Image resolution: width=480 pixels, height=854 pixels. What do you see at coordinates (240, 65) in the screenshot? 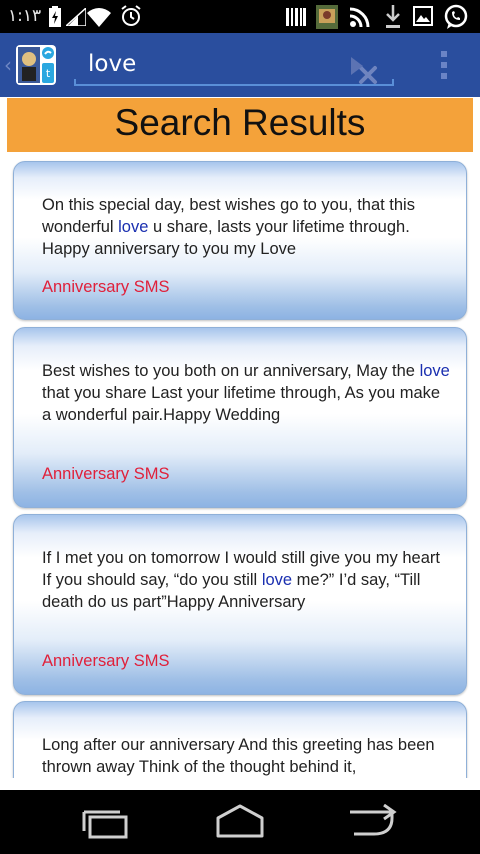
I see `action-bar: ‹ t love` at bounding box center [240, 65].